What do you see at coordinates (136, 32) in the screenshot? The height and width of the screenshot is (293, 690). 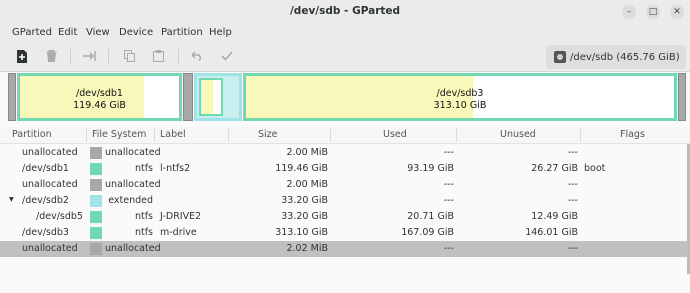 I see `menu-device: Device` at bounding box center [136, 32].